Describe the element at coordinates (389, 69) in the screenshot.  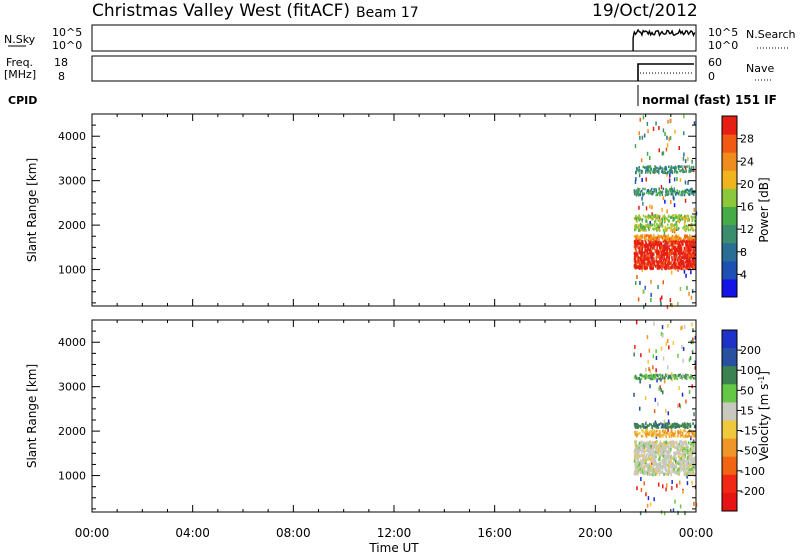
I see `freq-panel: Freq. [MHz] 18 8 60 0 Nave` at that location.